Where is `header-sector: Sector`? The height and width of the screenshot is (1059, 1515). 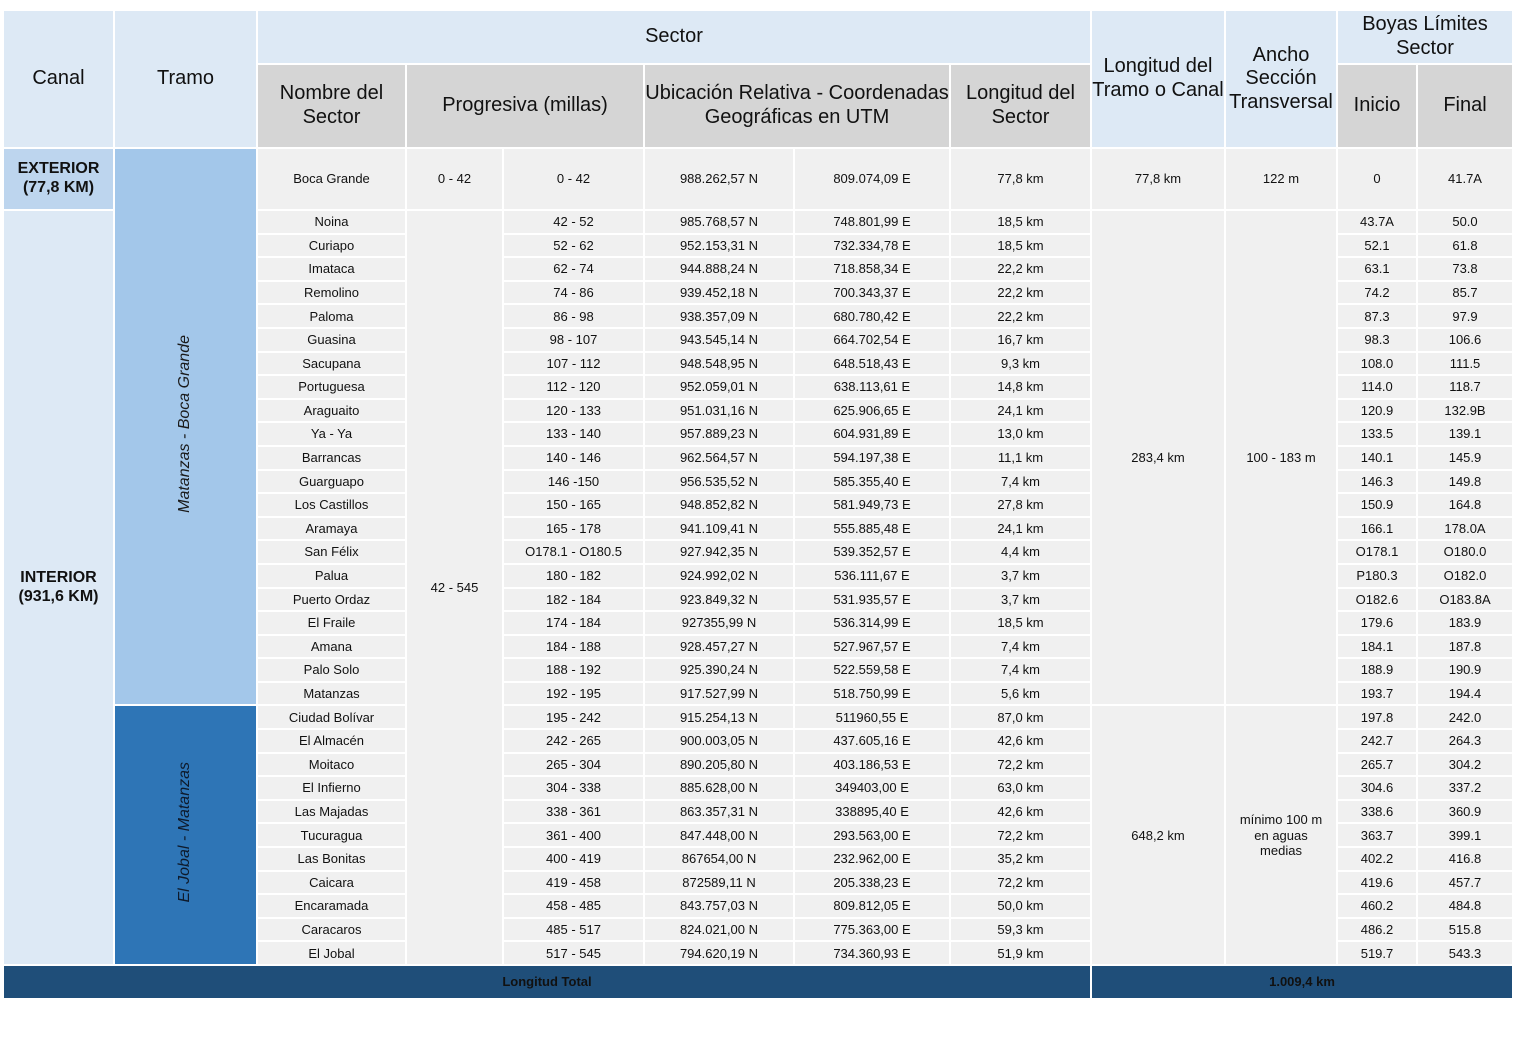 header-sector: Sector is located at coordinates (674, 37).